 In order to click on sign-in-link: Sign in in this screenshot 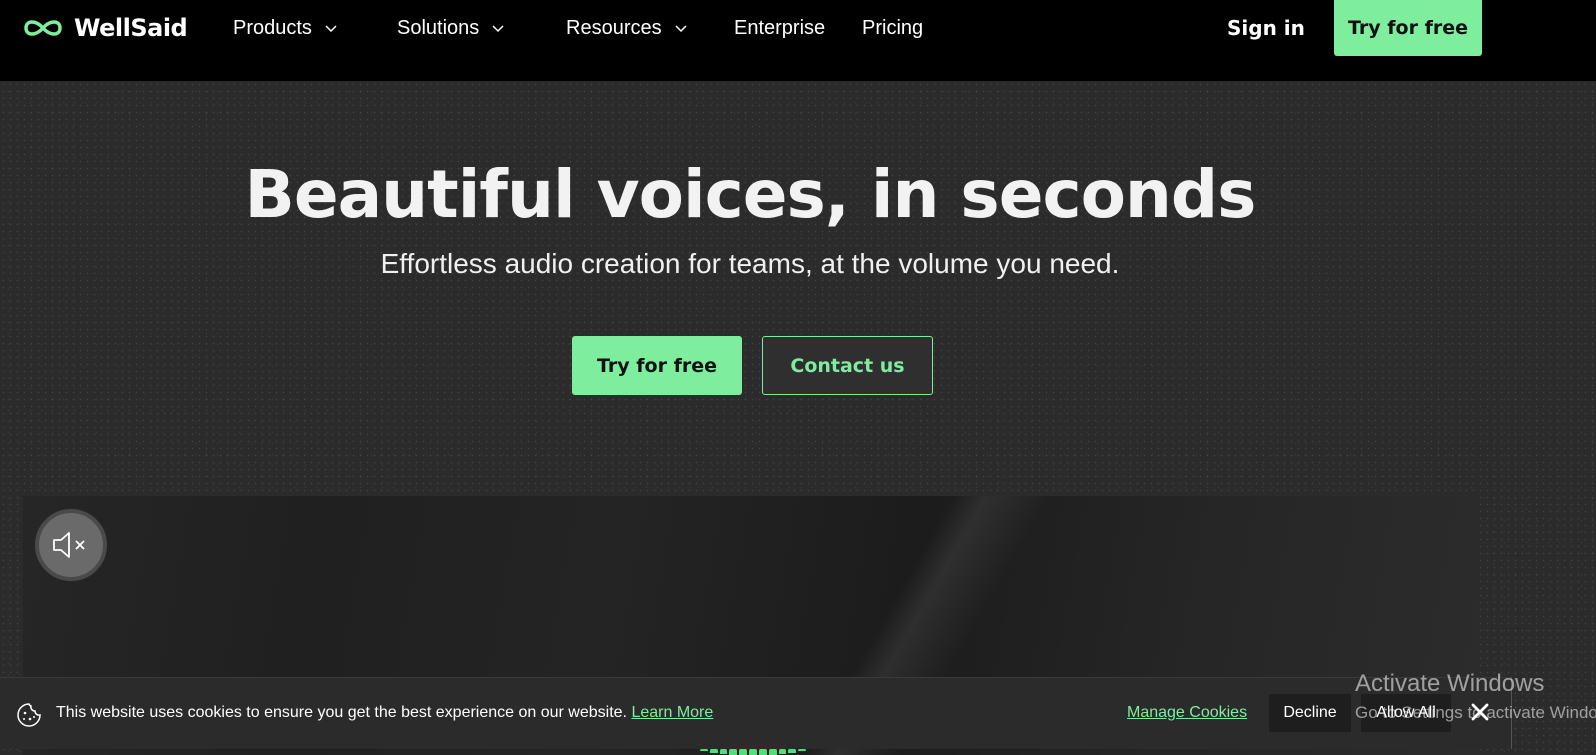, I will do `click(1266, 28)`.